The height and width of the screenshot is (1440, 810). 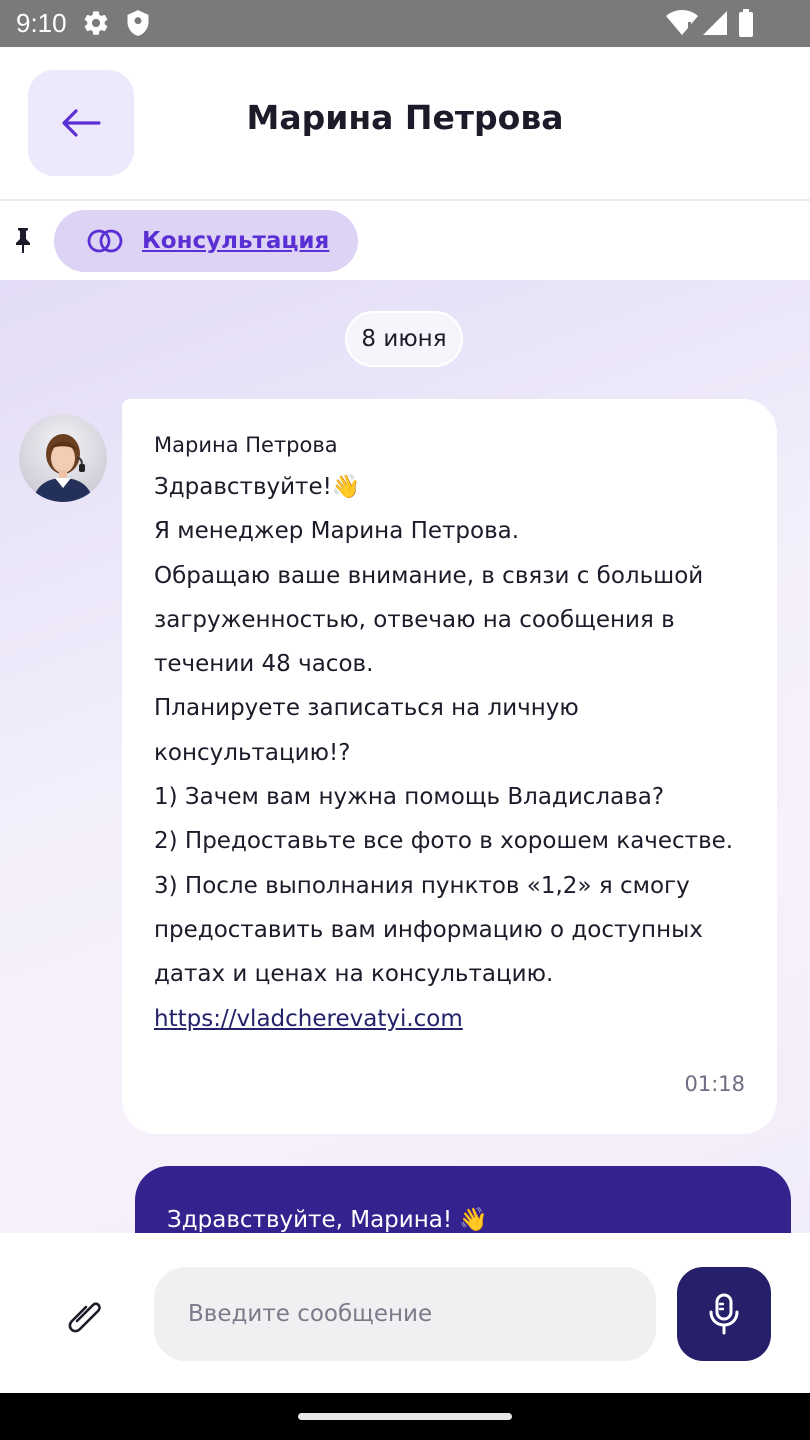 What do you see at coordinates (366, 708) in the screenshot?
I see `message-line: Планируете записаться на личную` at bounding box center [366, 708].